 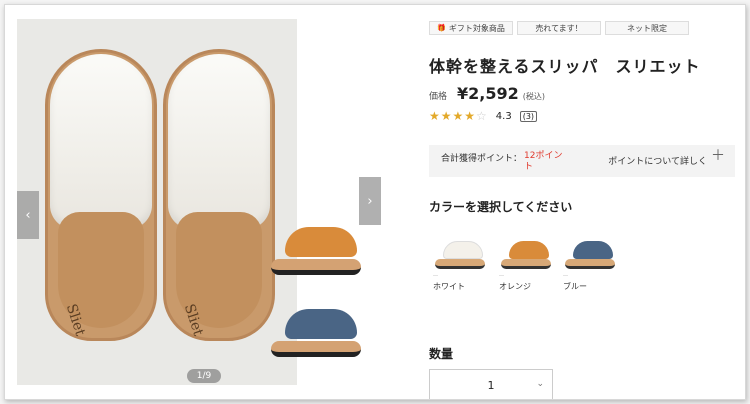 I want to click on color-option-white: ― ホワイト, so click(x=462, y=264).